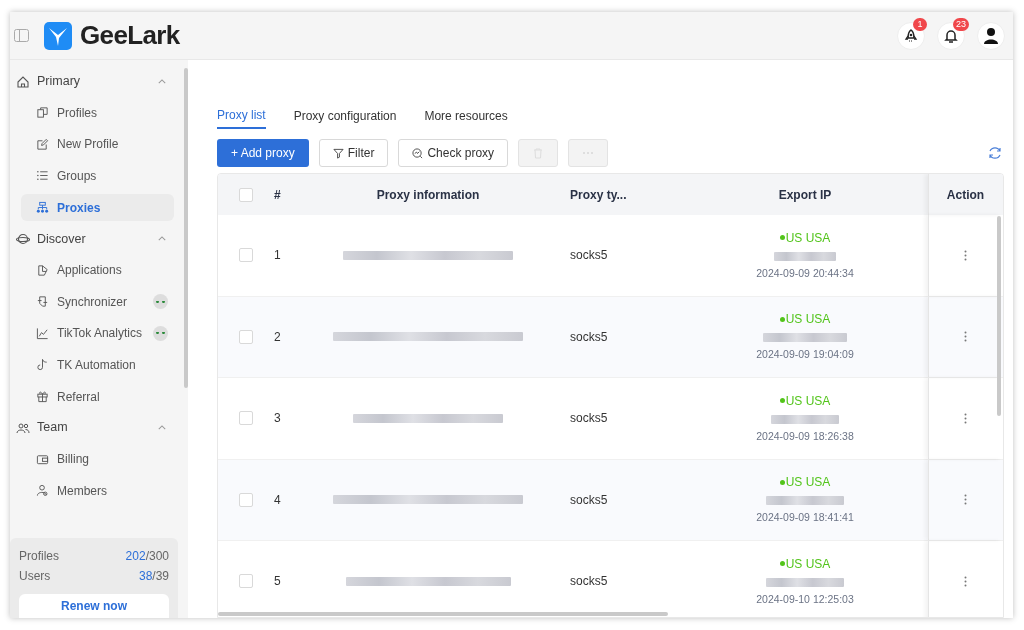 The height and width of the screenshot is (630, 1024). Describe the element at coordinates (961, 24) in the screenshot. I see `count-badge: 23` at that location.